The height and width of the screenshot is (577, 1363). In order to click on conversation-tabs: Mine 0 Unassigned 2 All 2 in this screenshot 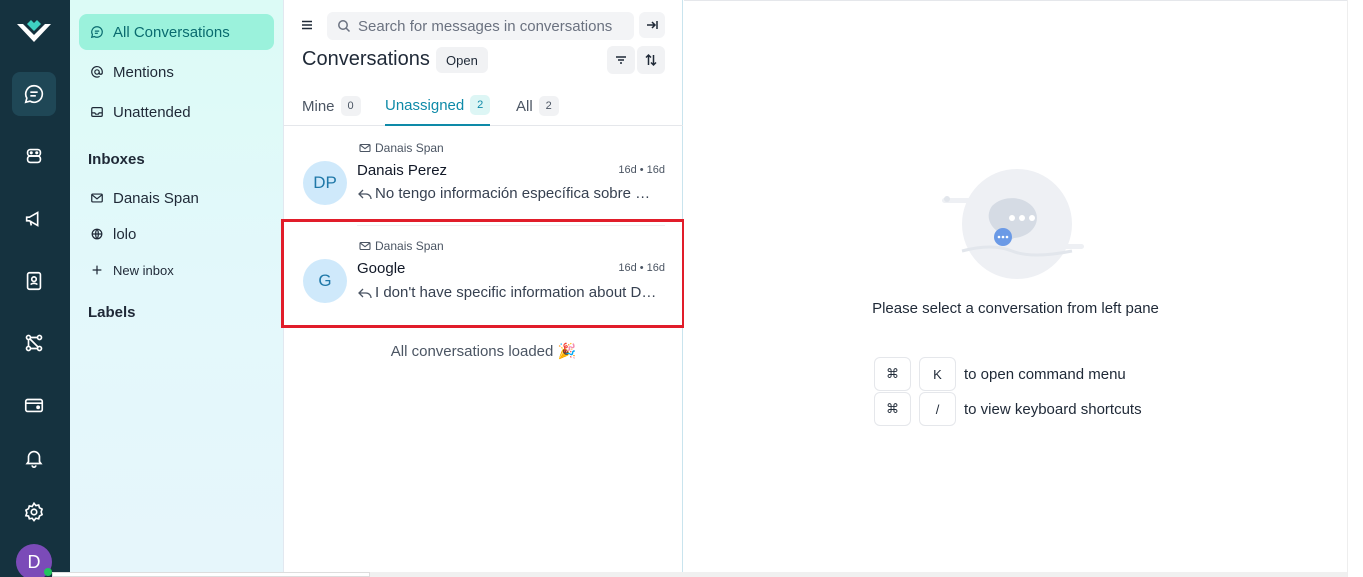, I will do `click(483, 106)`.